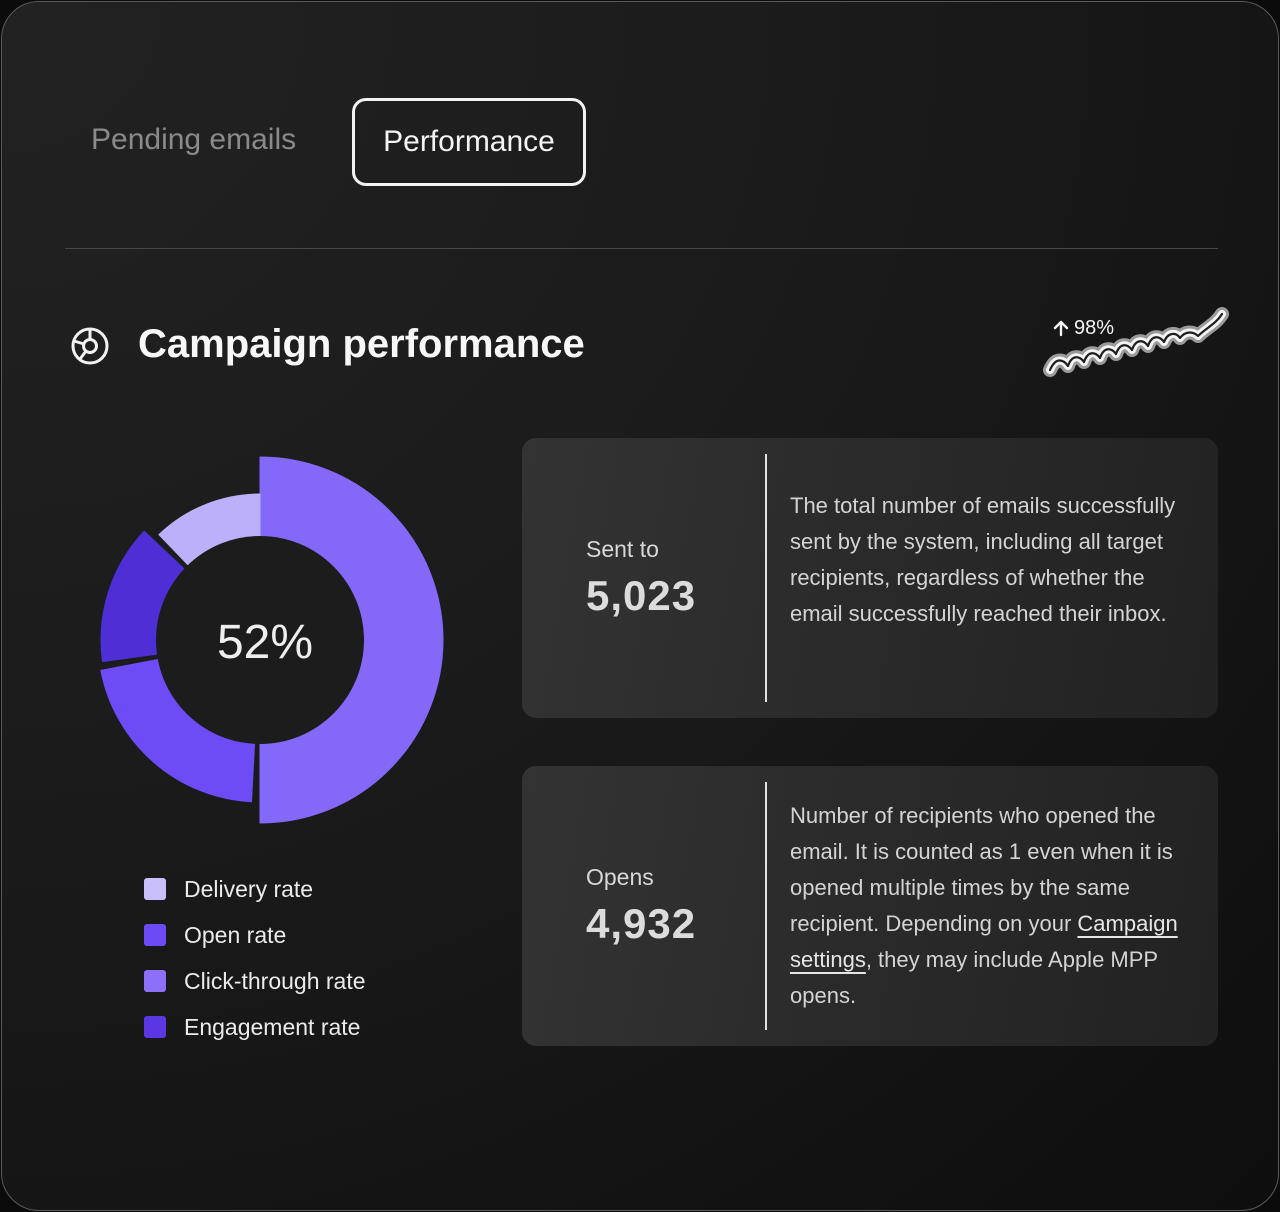 Image resolution: width=1280 pixels, height=1212 pixels. What do you see at coordinates (235, 934) in the screenshot?
I see `legend-label: Open rate` at bounding box center [235, 934].